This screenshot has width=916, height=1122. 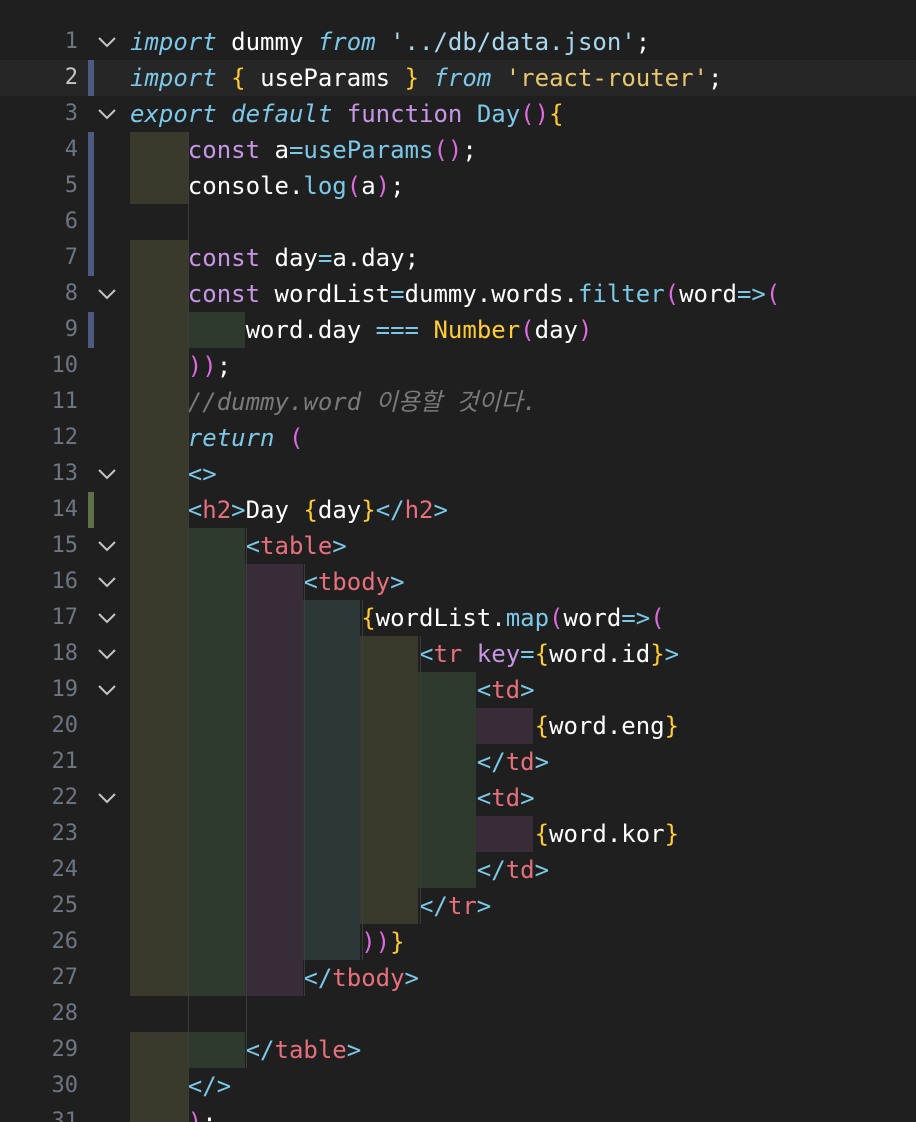 What do you see at coordinates (267, 582) in the screenshot?
I see `code-text: <tbody>` at bounding box center [267, 582].